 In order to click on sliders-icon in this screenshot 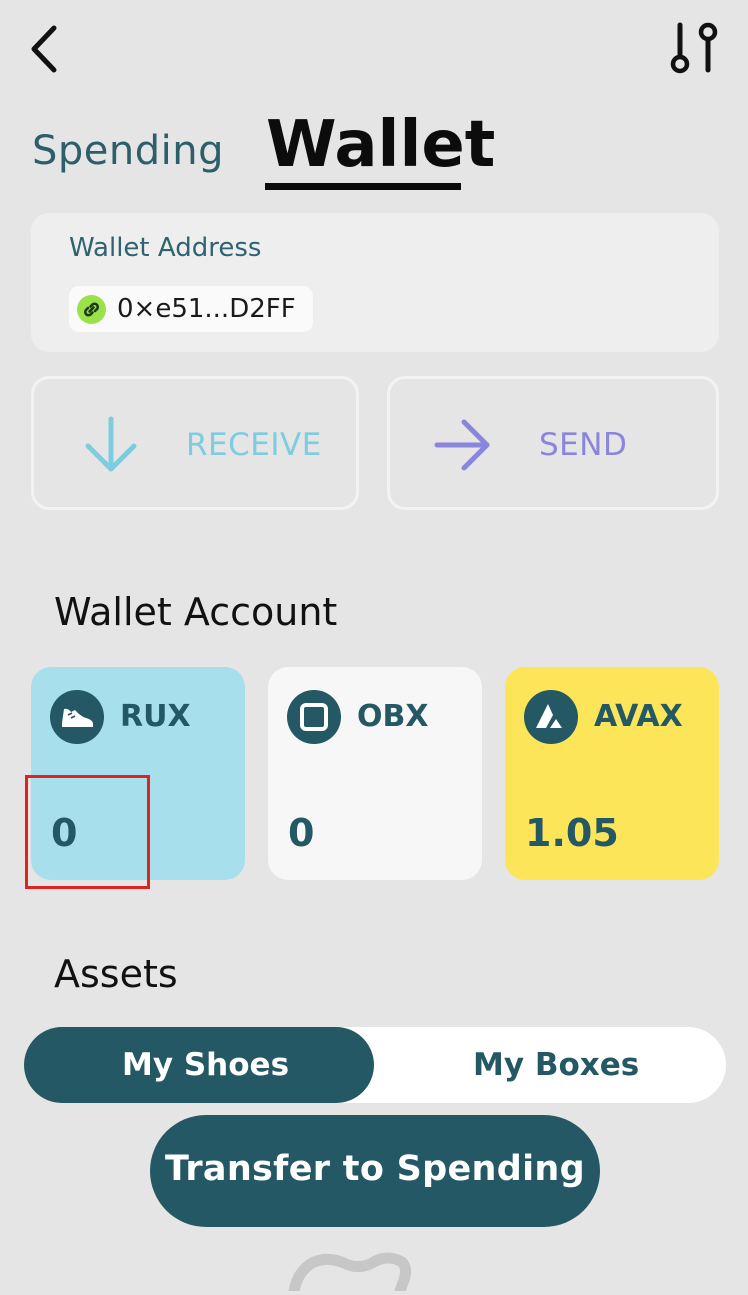, I will do `click(694, 48)`.